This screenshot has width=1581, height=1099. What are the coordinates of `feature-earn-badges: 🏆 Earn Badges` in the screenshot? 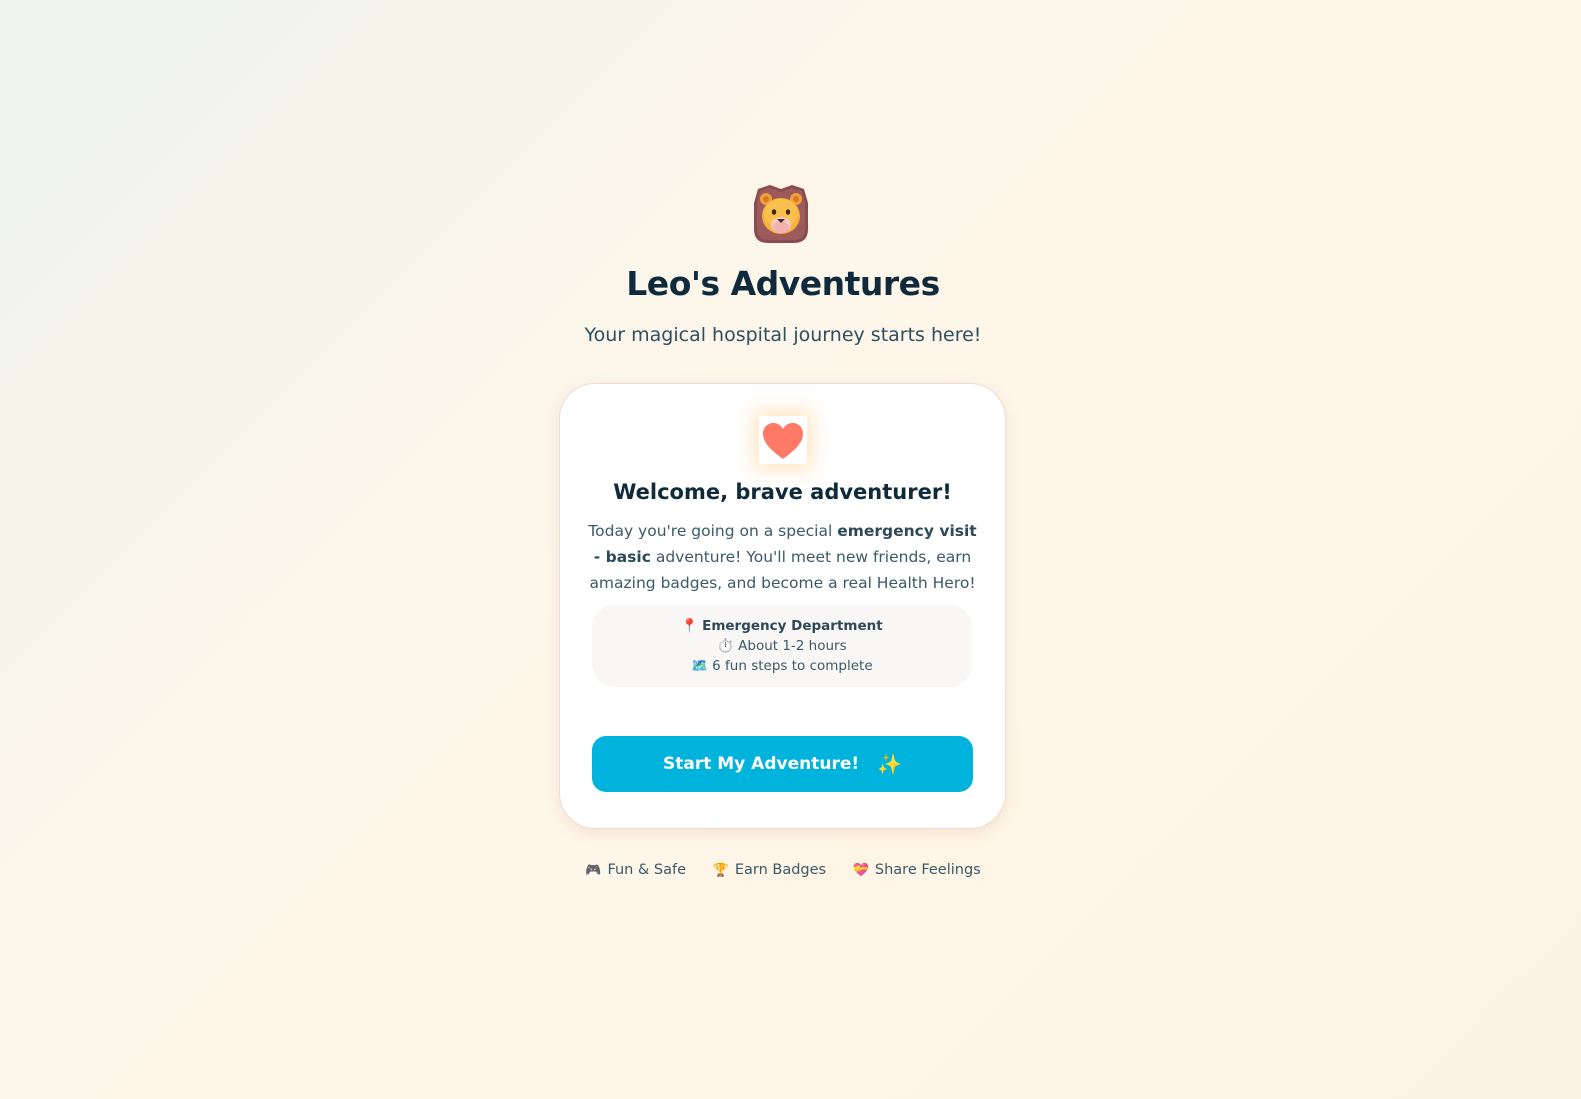 It's located at (769, 870).